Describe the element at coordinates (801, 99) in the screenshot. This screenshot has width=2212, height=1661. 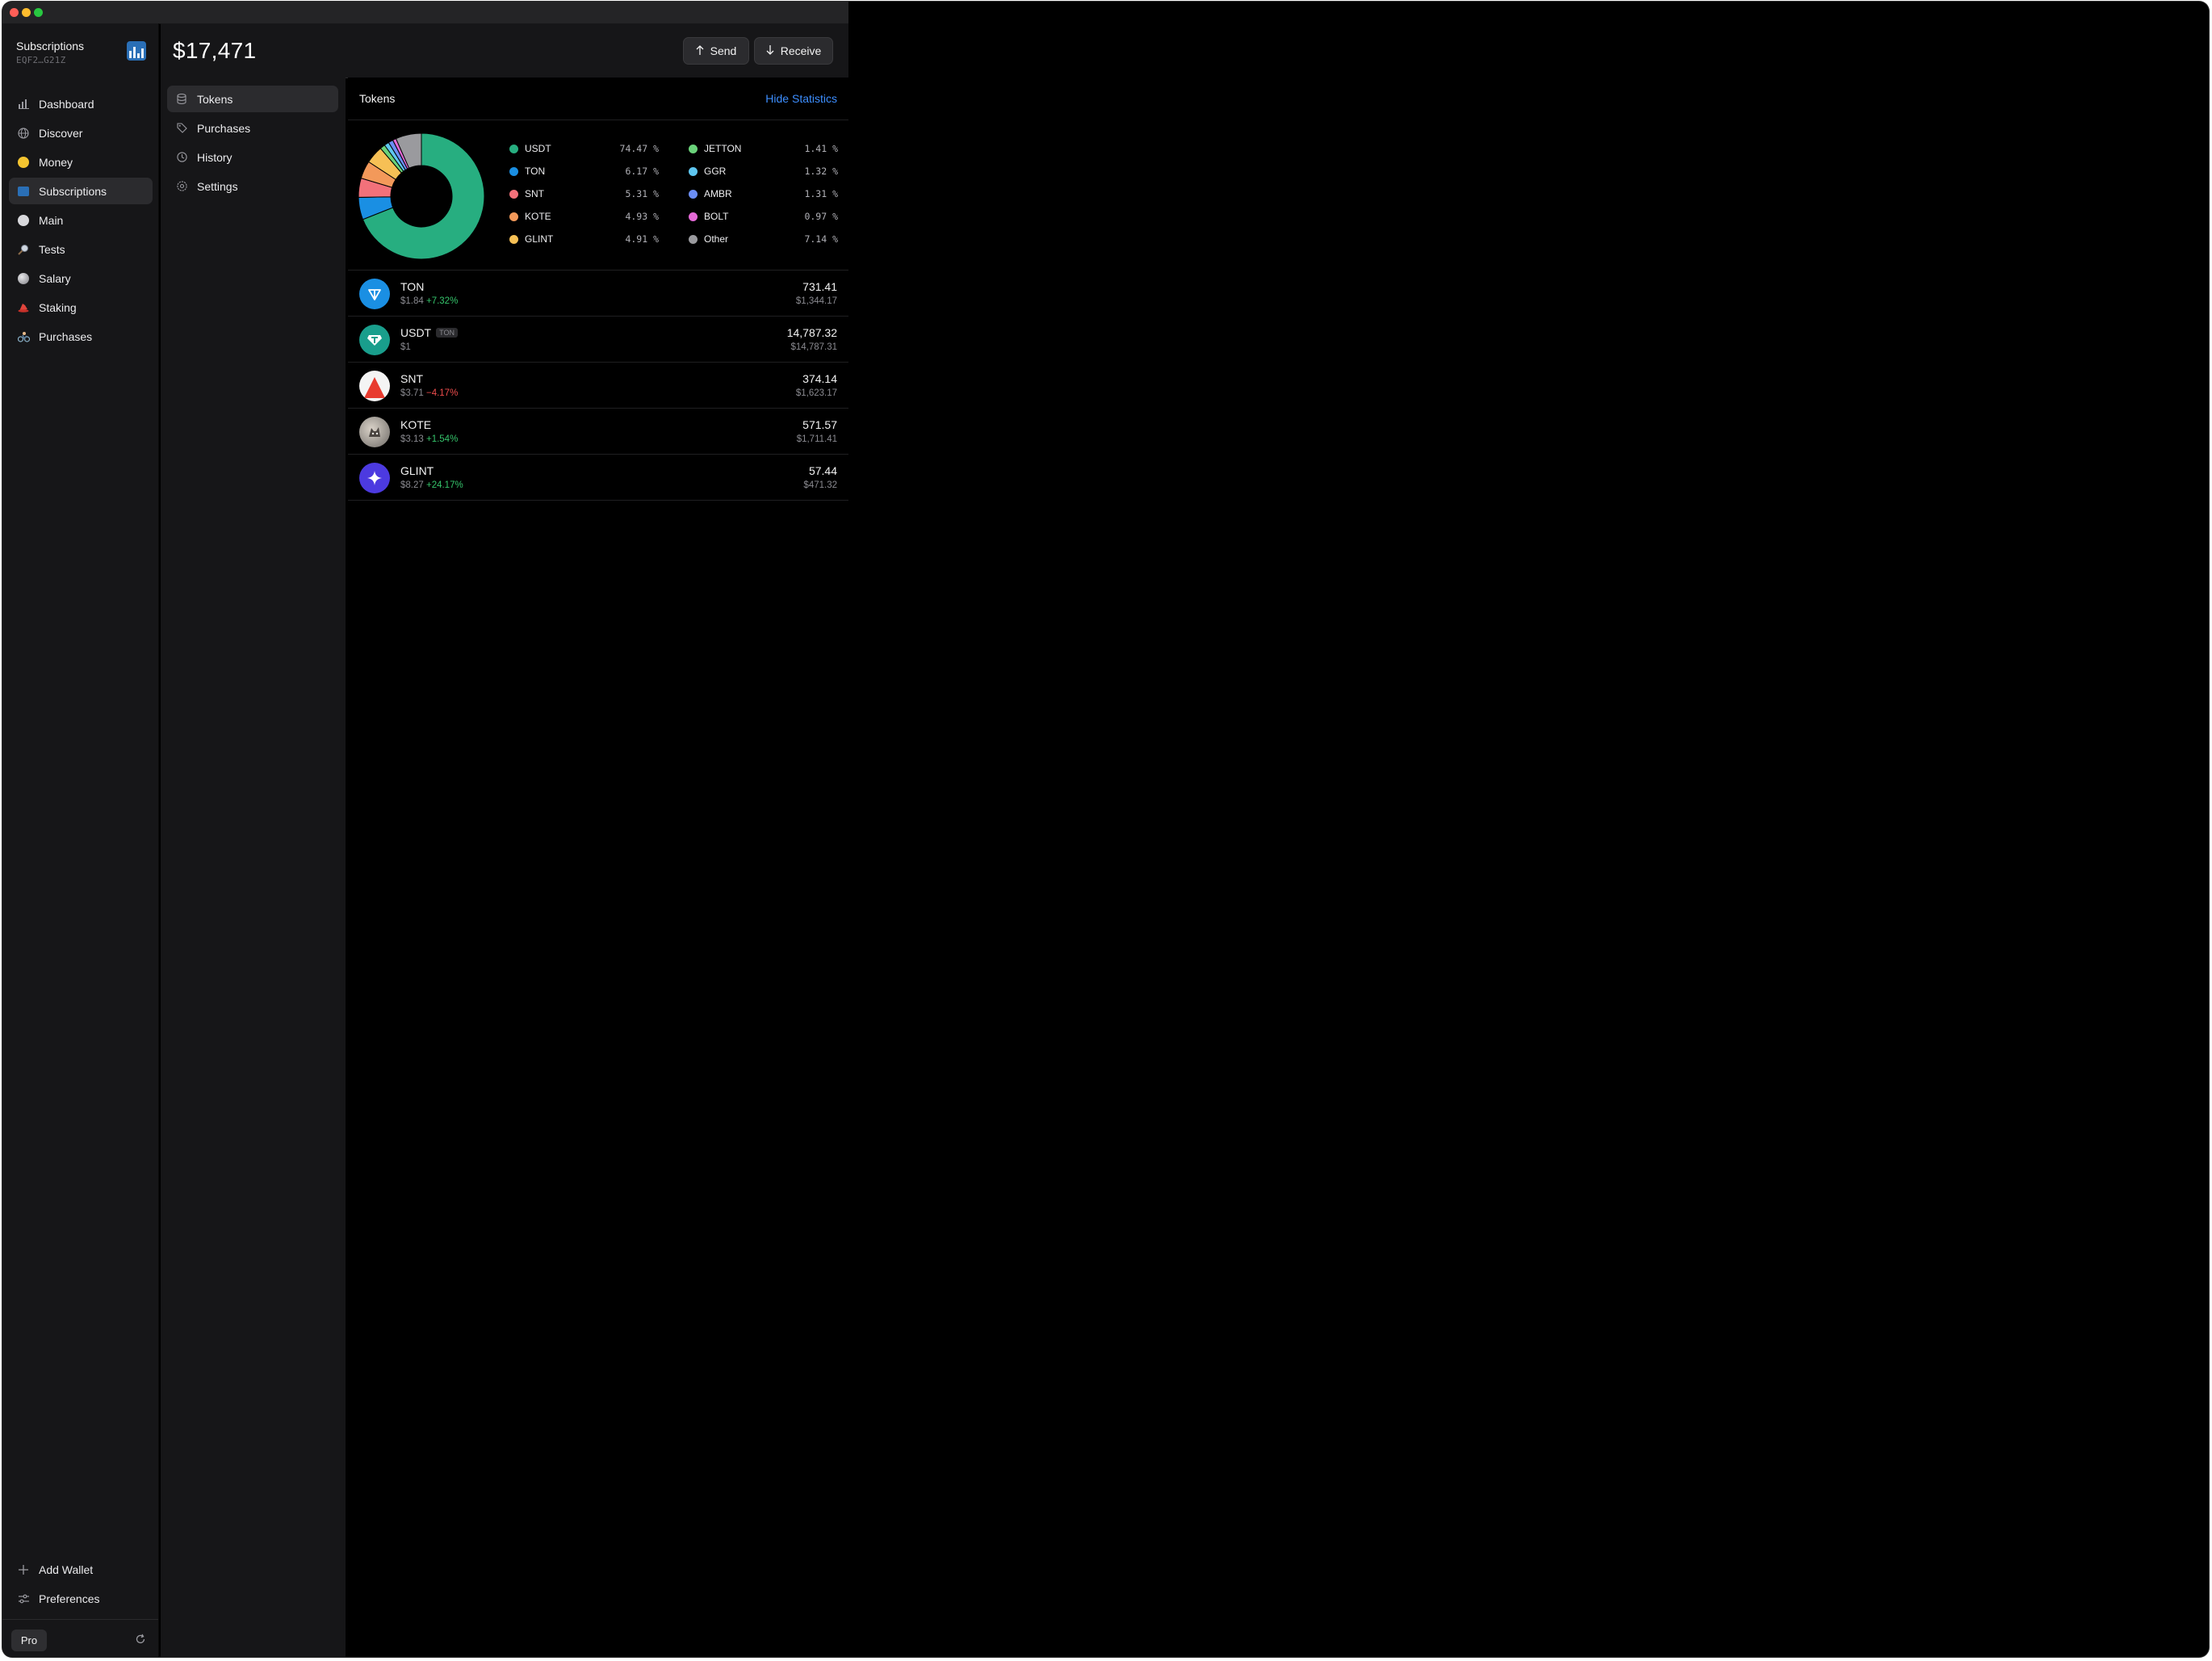
I see `hide-statistics-link: Hide Statistics` at that location.